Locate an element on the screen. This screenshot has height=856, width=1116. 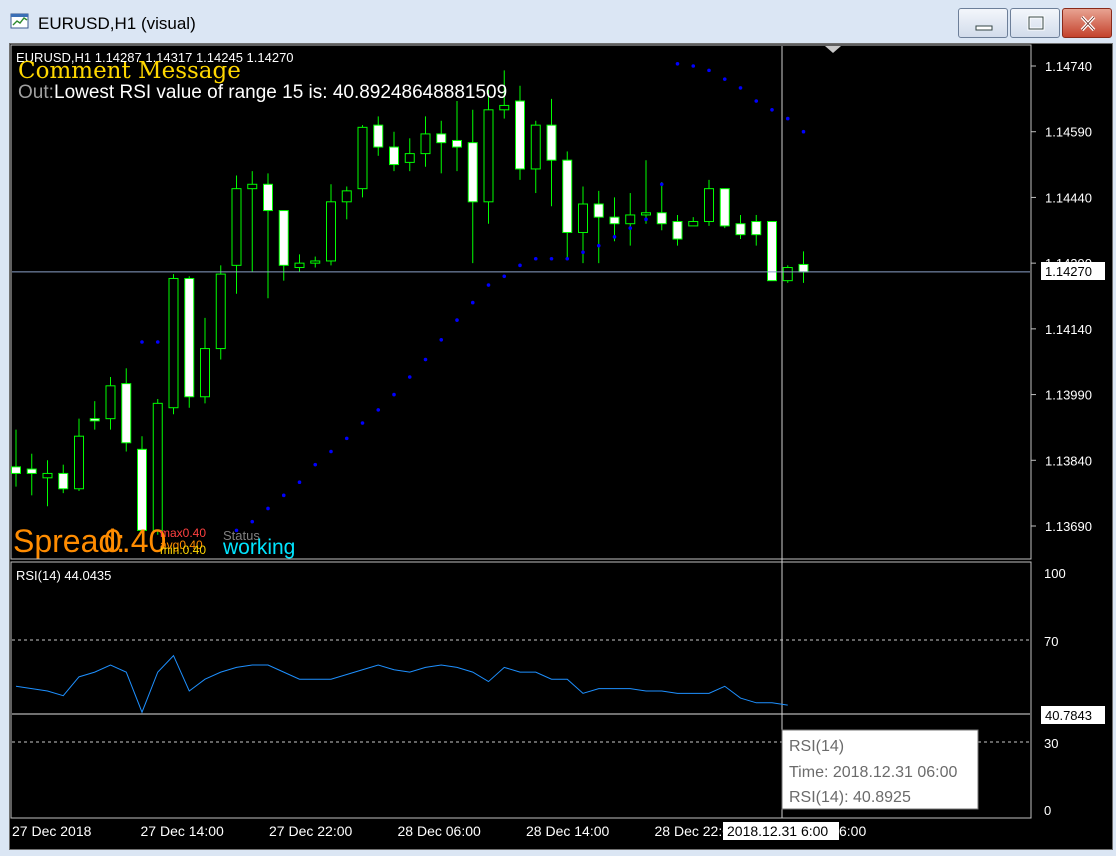
rsi-axis-30: 30 is located at coordinates (1051, 743).